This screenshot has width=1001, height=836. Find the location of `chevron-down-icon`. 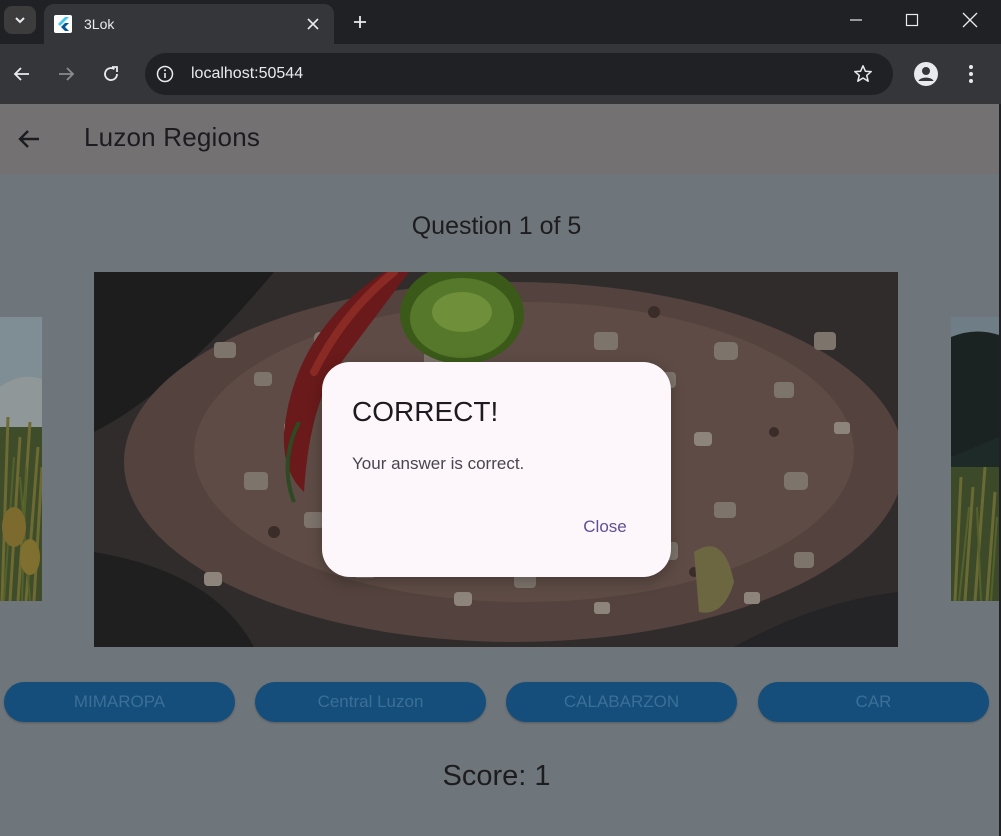

chevron-down-icon is located at coordinates (20, 20).